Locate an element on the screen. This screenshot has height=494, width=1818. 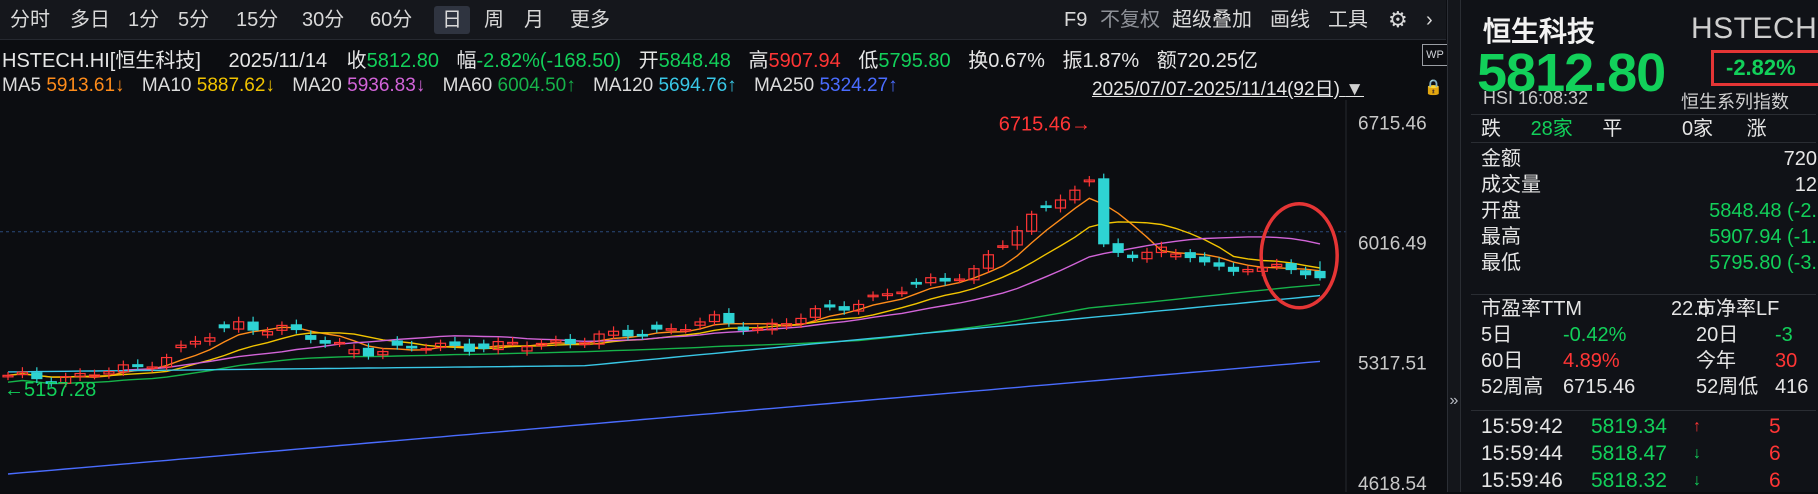
date-label: 2025/11/14 is located at coordinates (278, 61).